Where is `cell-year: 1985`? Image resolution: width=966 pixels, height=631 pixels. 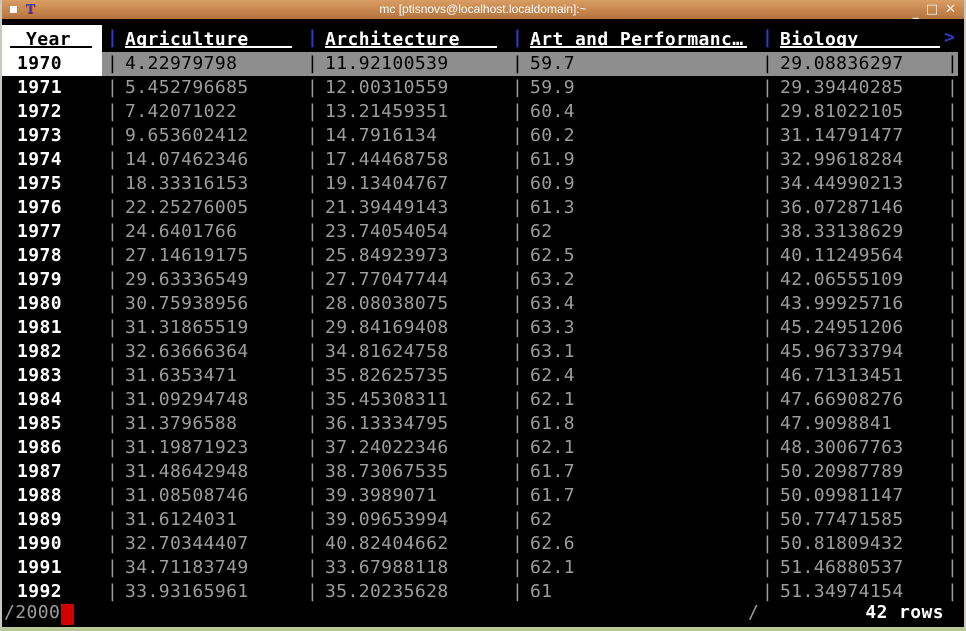
cell-year: 1985 is located at coordinates (52, 424).